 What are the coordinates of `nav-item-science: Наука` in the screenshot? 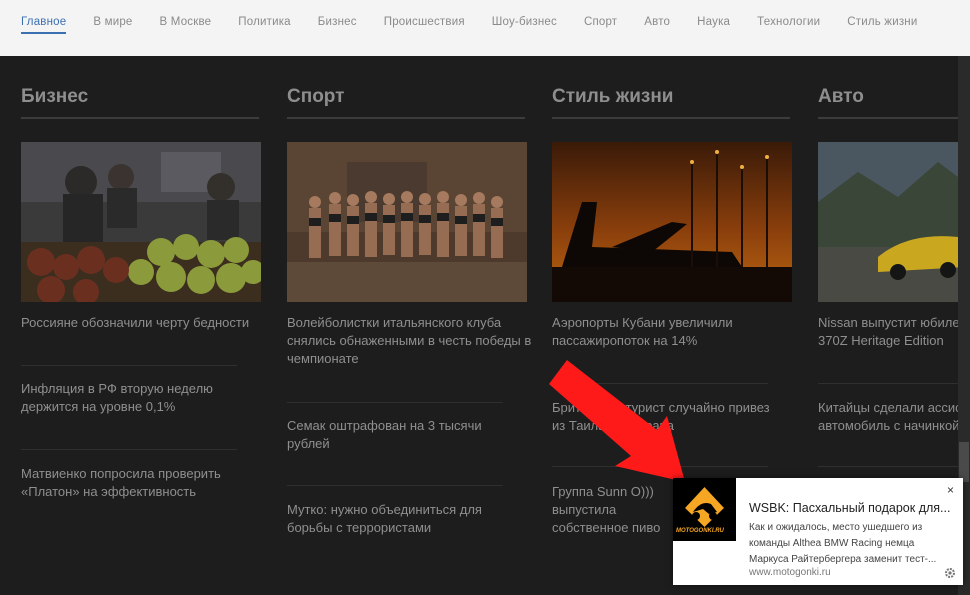 It's located at (713, 24).